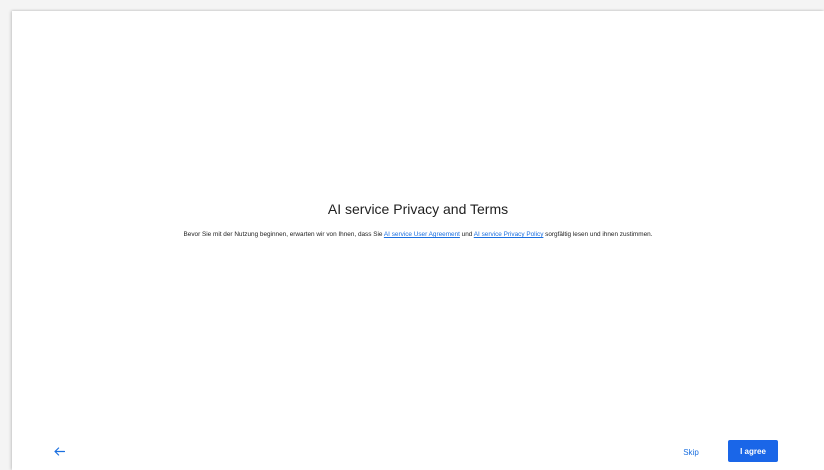 This screenshot has width=824, height=470. I want to click on privacy-policy-link: AI service Privacy Policy, so click(509, 234).